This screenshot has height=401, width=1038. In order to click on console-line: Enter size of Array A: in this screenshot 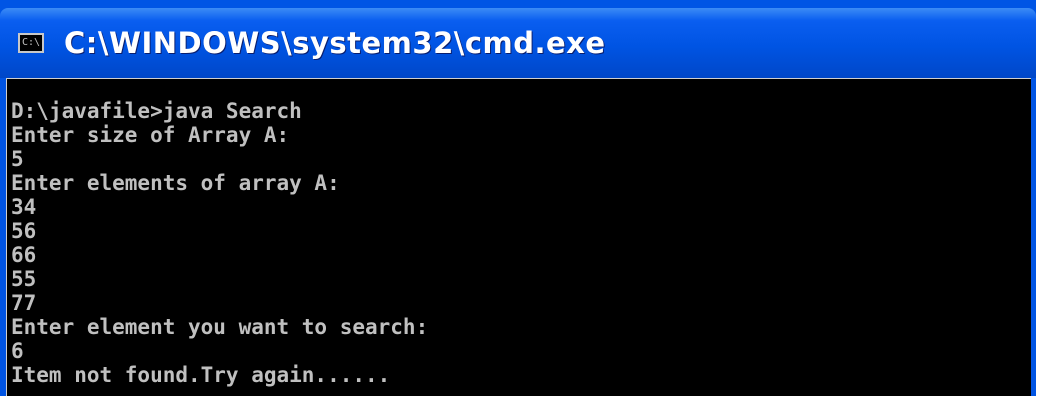, I will do `click(150, 135)`.